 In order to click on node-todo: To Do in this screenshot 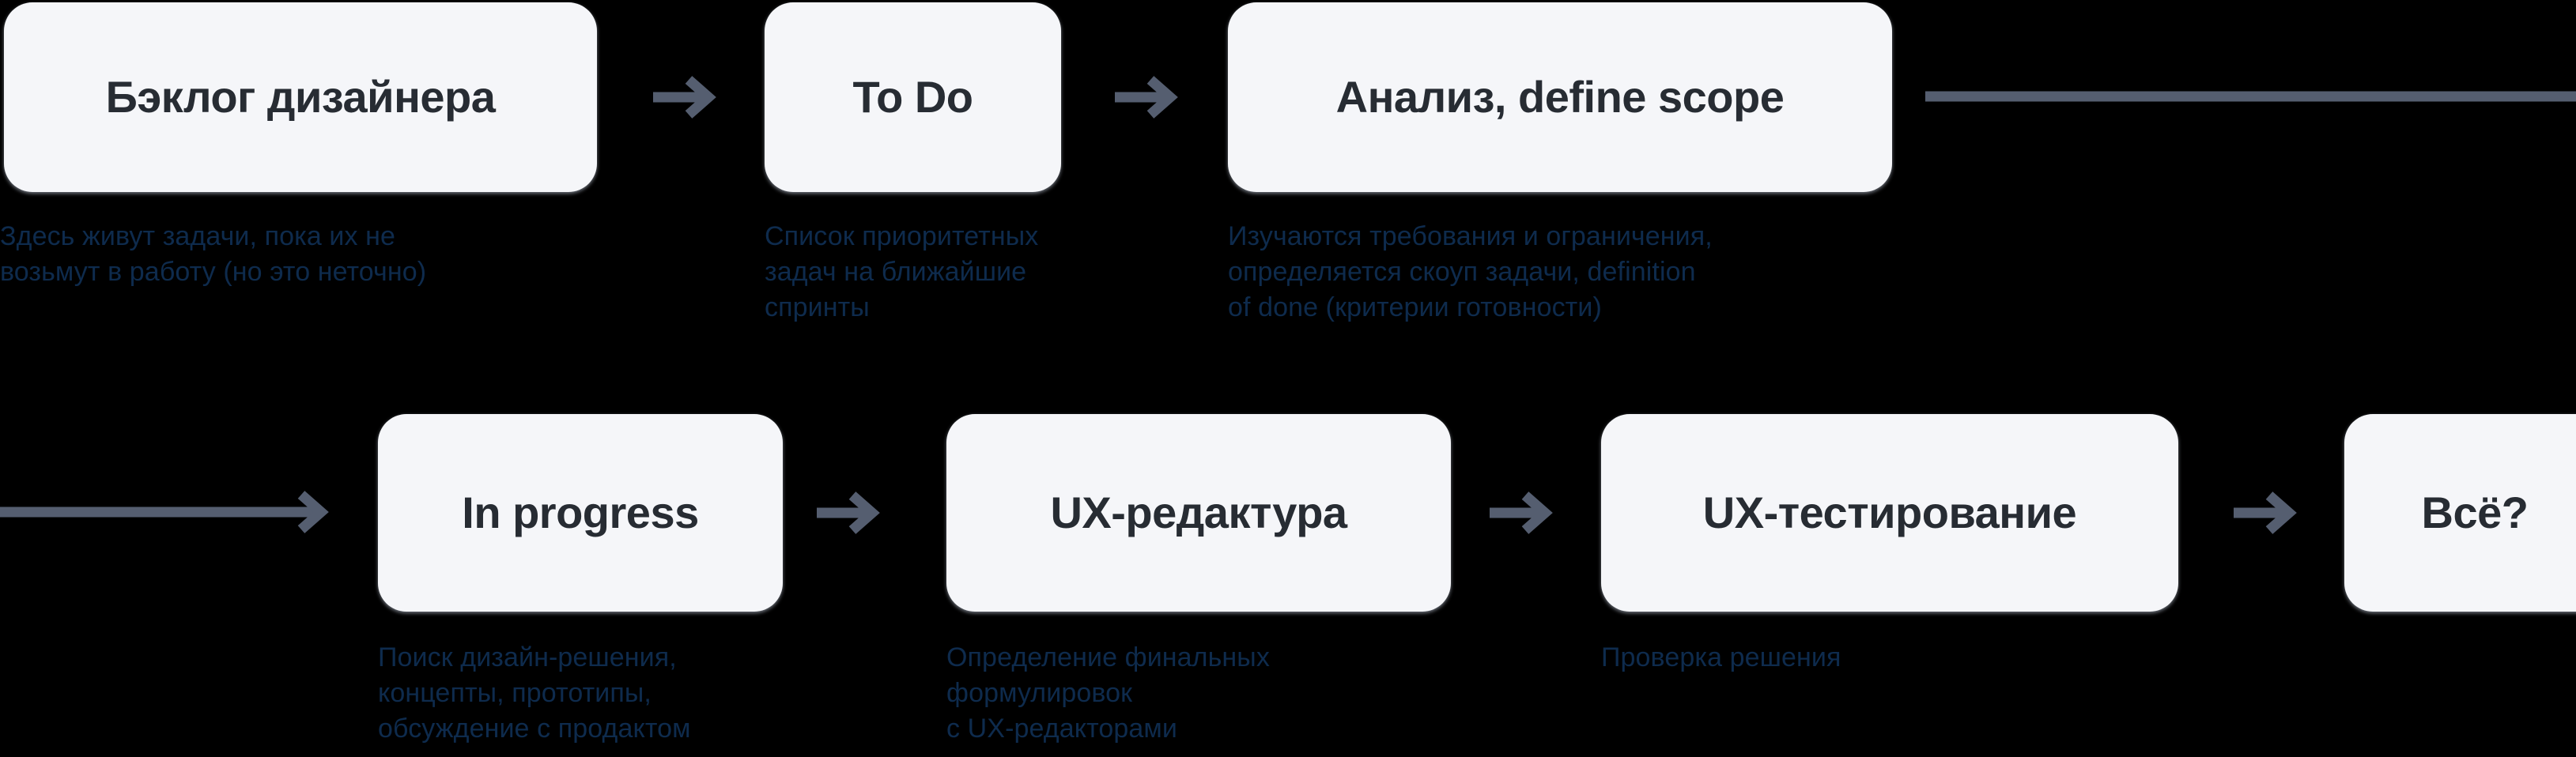, I will do `click(913, 97)`.